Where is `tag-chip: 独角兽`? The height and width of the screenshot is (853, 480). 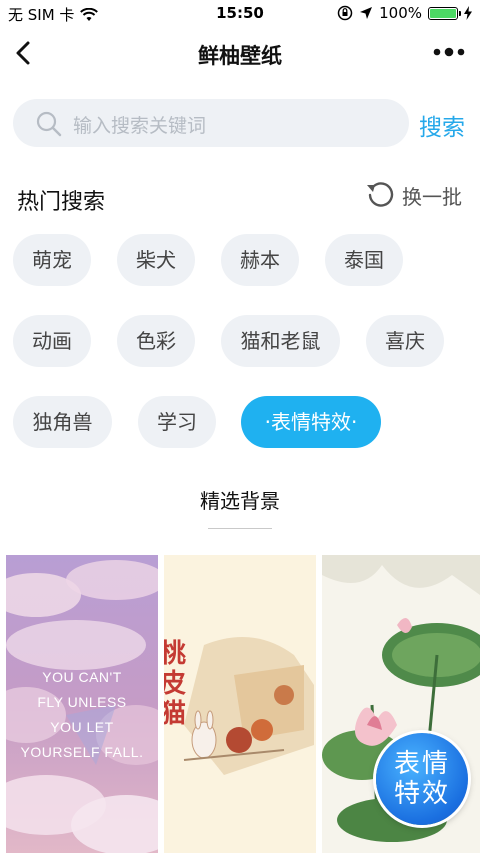
tag-chip: 独角兽 is located at coordinates (62, 422).